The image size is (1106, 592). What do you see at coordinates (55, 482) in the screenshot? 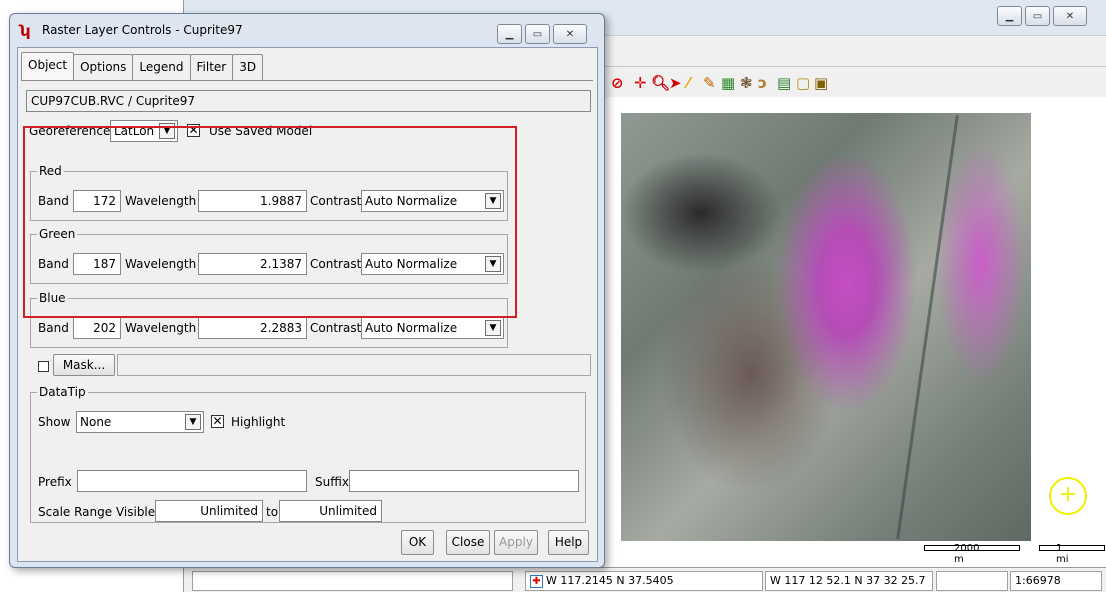
I see `prefix-label: Prefix` at bounding box center [55, 482].